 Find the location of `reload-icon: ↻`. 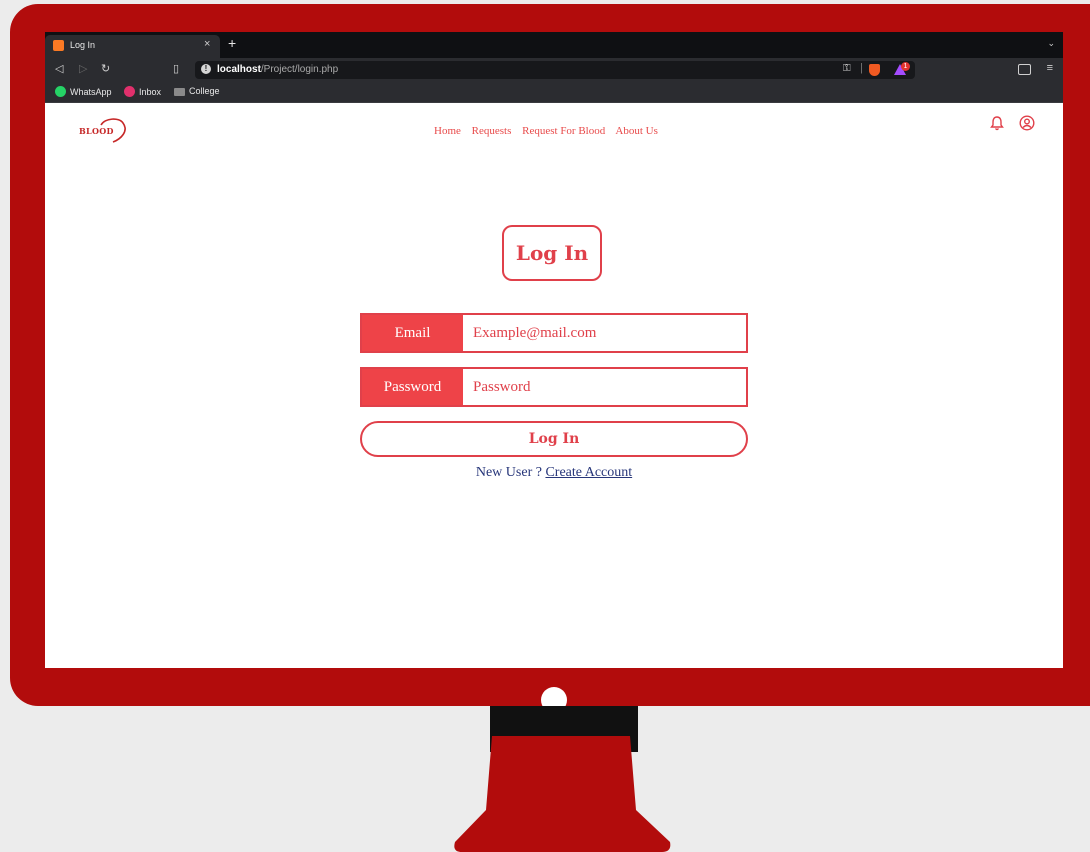

reload-icon: ↻ is located at coordinates (105, 68).